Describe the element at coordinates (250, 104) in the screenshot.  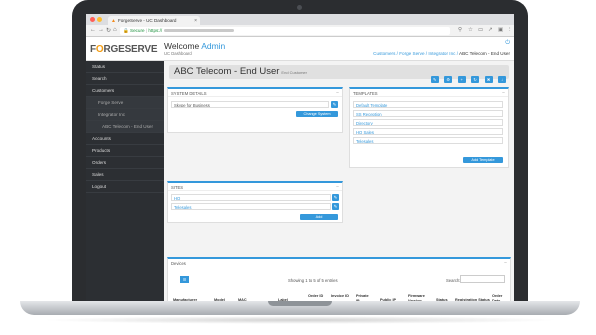
I see `system-field: Skype for Business` at that location.